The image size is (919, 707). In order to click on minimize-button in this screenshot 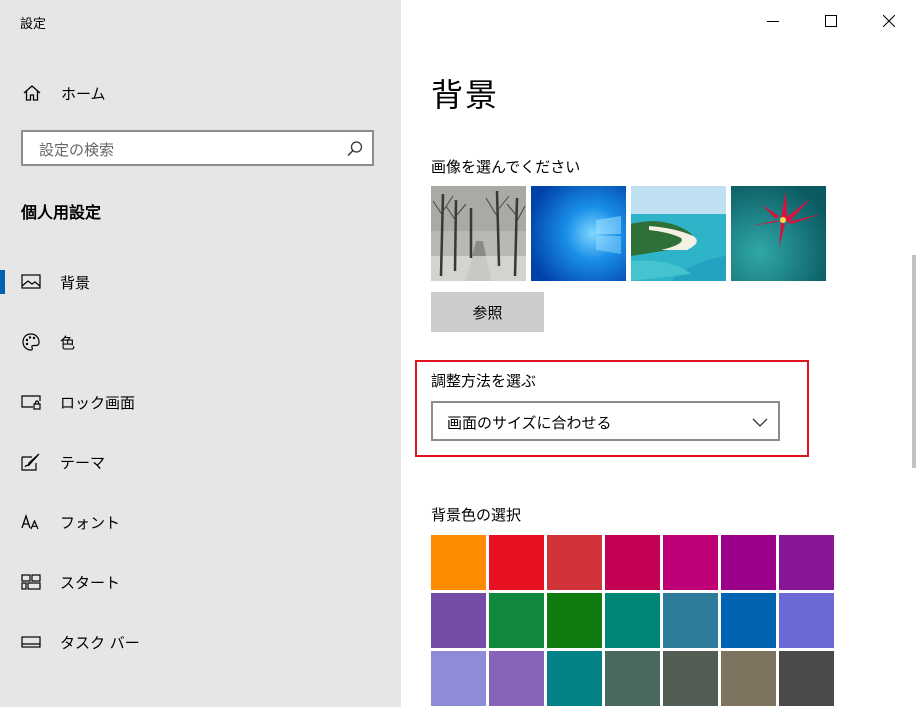, I will do `click(773, 21)`.